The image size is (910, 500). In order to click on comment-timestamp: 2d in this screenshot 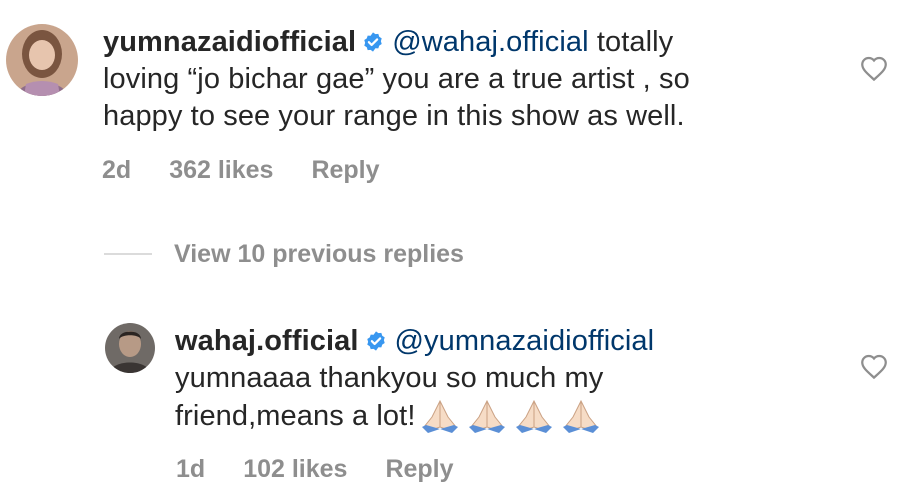, I will do `click(116, 170)`.